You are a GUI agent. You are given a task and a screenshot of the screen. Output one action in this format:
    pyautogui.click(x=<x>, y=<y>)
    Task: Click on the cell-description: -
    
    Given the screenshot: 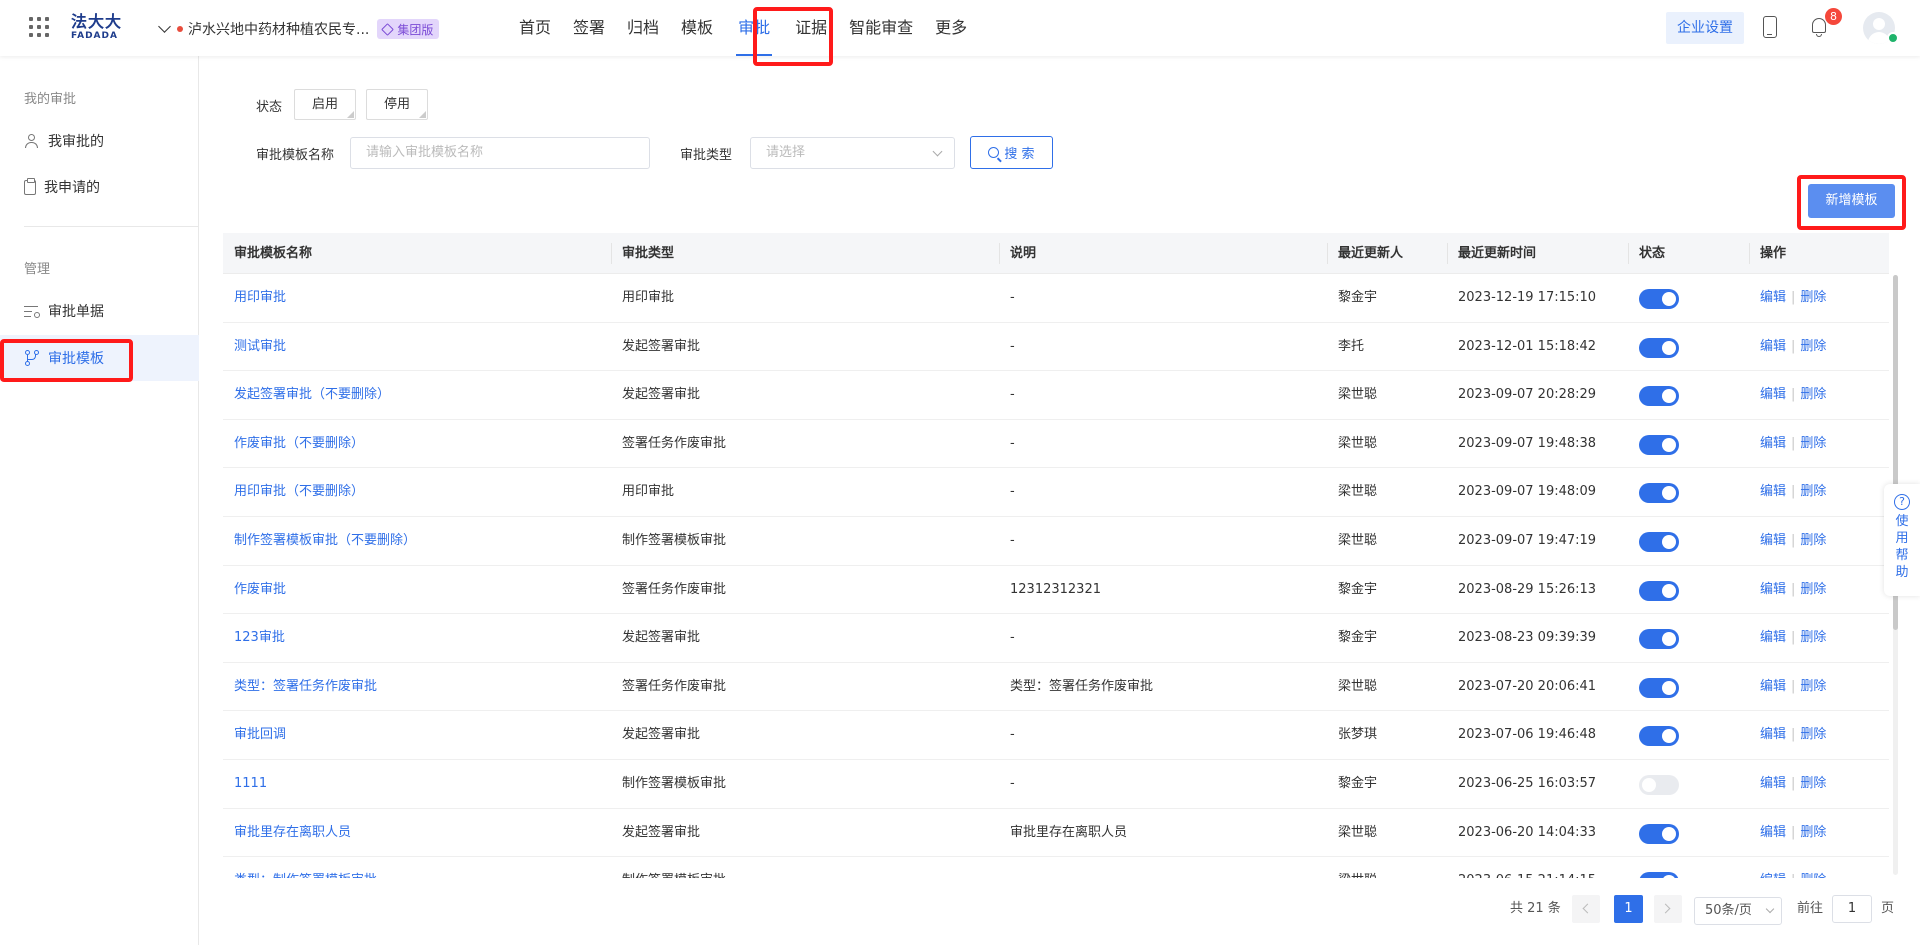 What is the action you would take?
    pyautogui.click(x=1012, y=540)
    